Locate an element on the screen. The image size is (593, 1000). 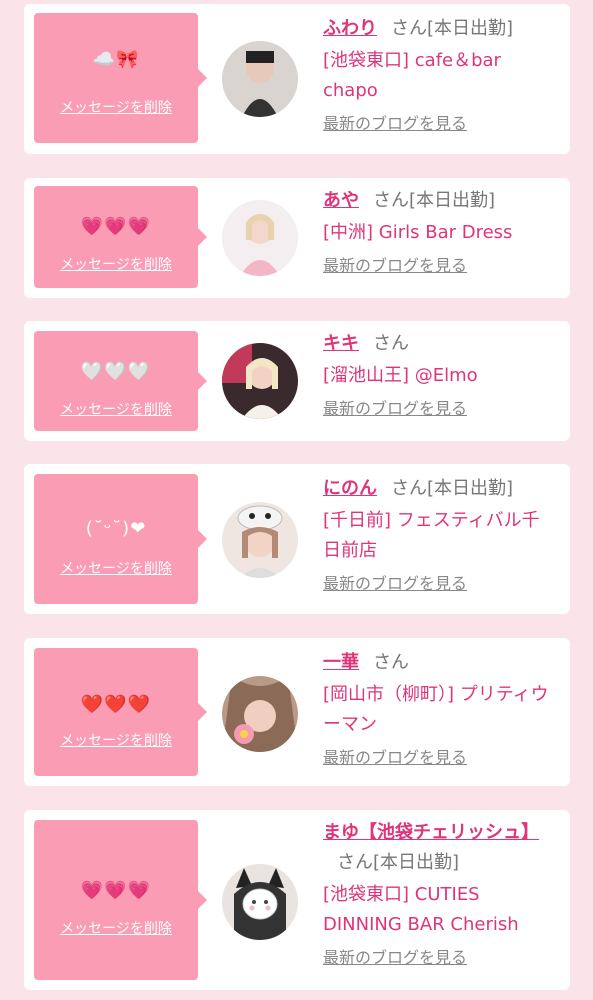
shop-name: [池袋東口] CUTIES DINNING BAR Cherish is located at coordinates (421, 909).